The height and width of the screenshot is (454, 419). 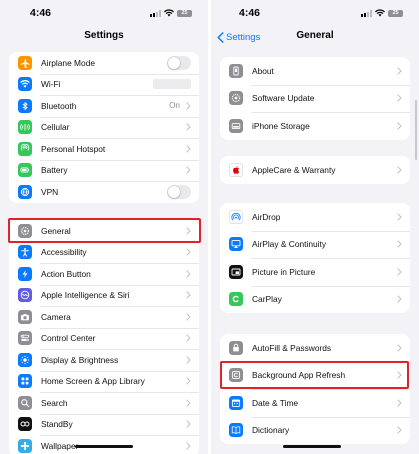 What do you see at coordinates (416, 130) in the screenshot?
I see `scrollbar` at bounding box center [416, 130].